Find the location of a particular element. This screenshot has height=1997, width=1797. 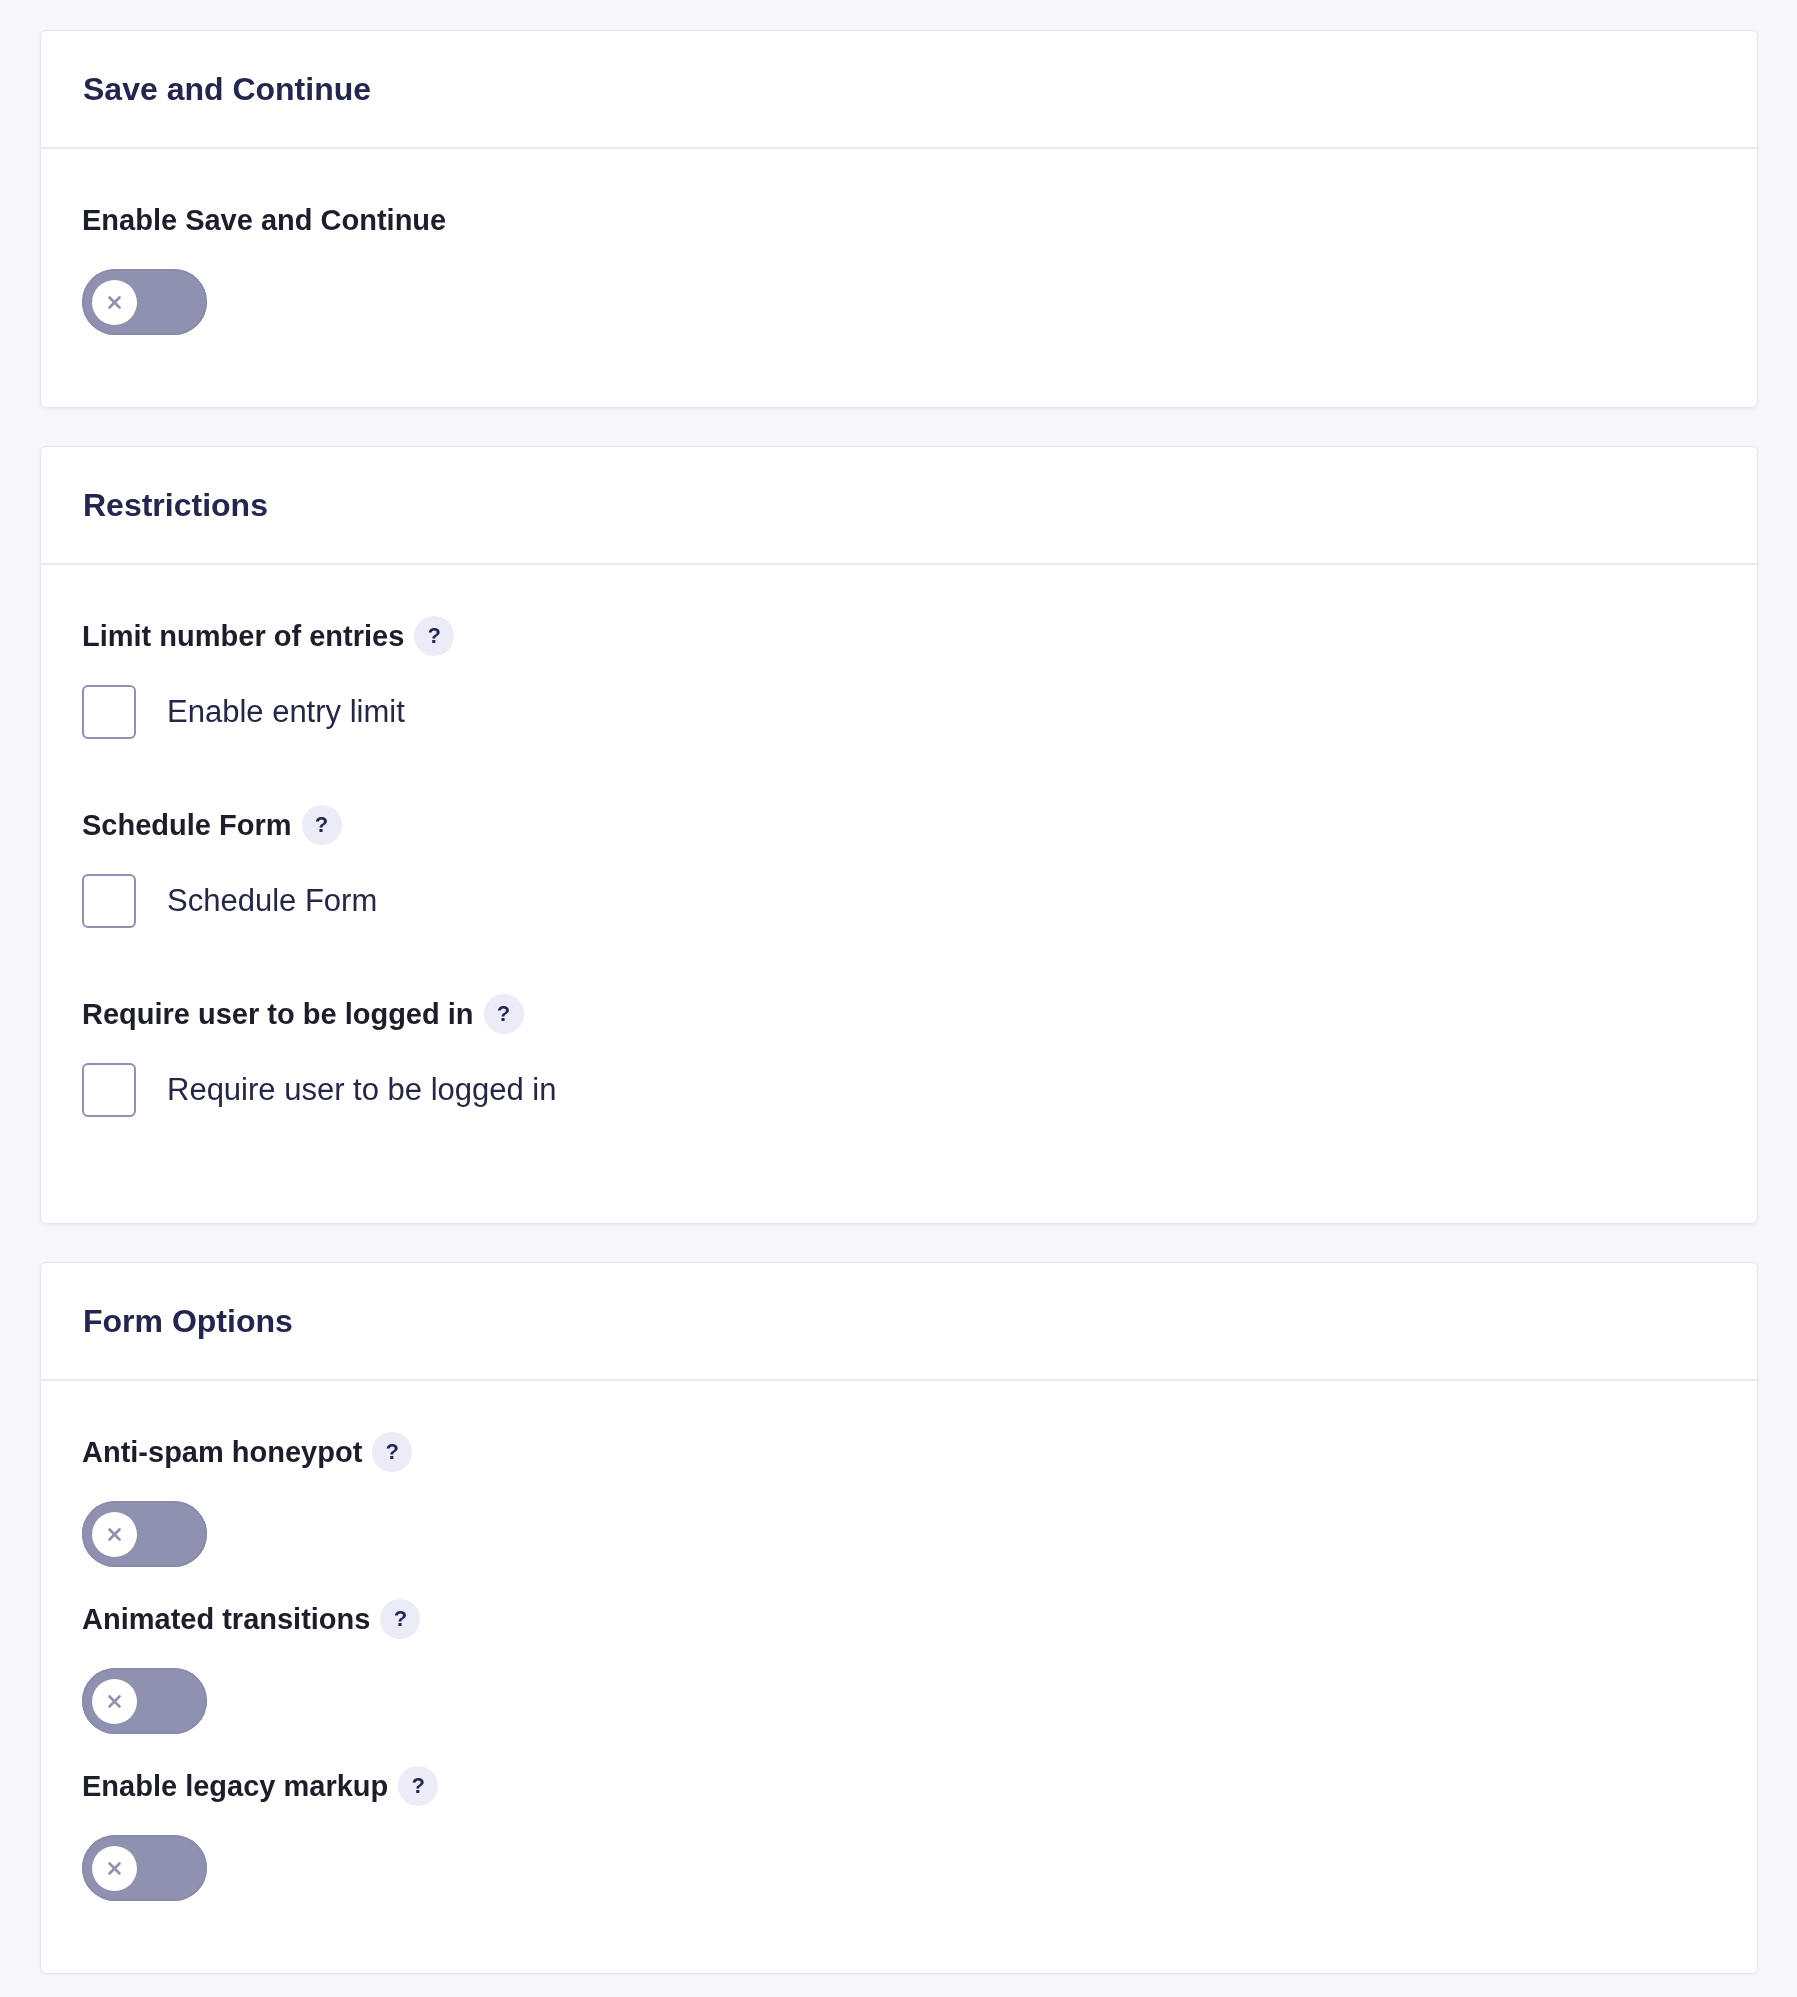

card-title: Form Options is located at coordinates (188, 1321).